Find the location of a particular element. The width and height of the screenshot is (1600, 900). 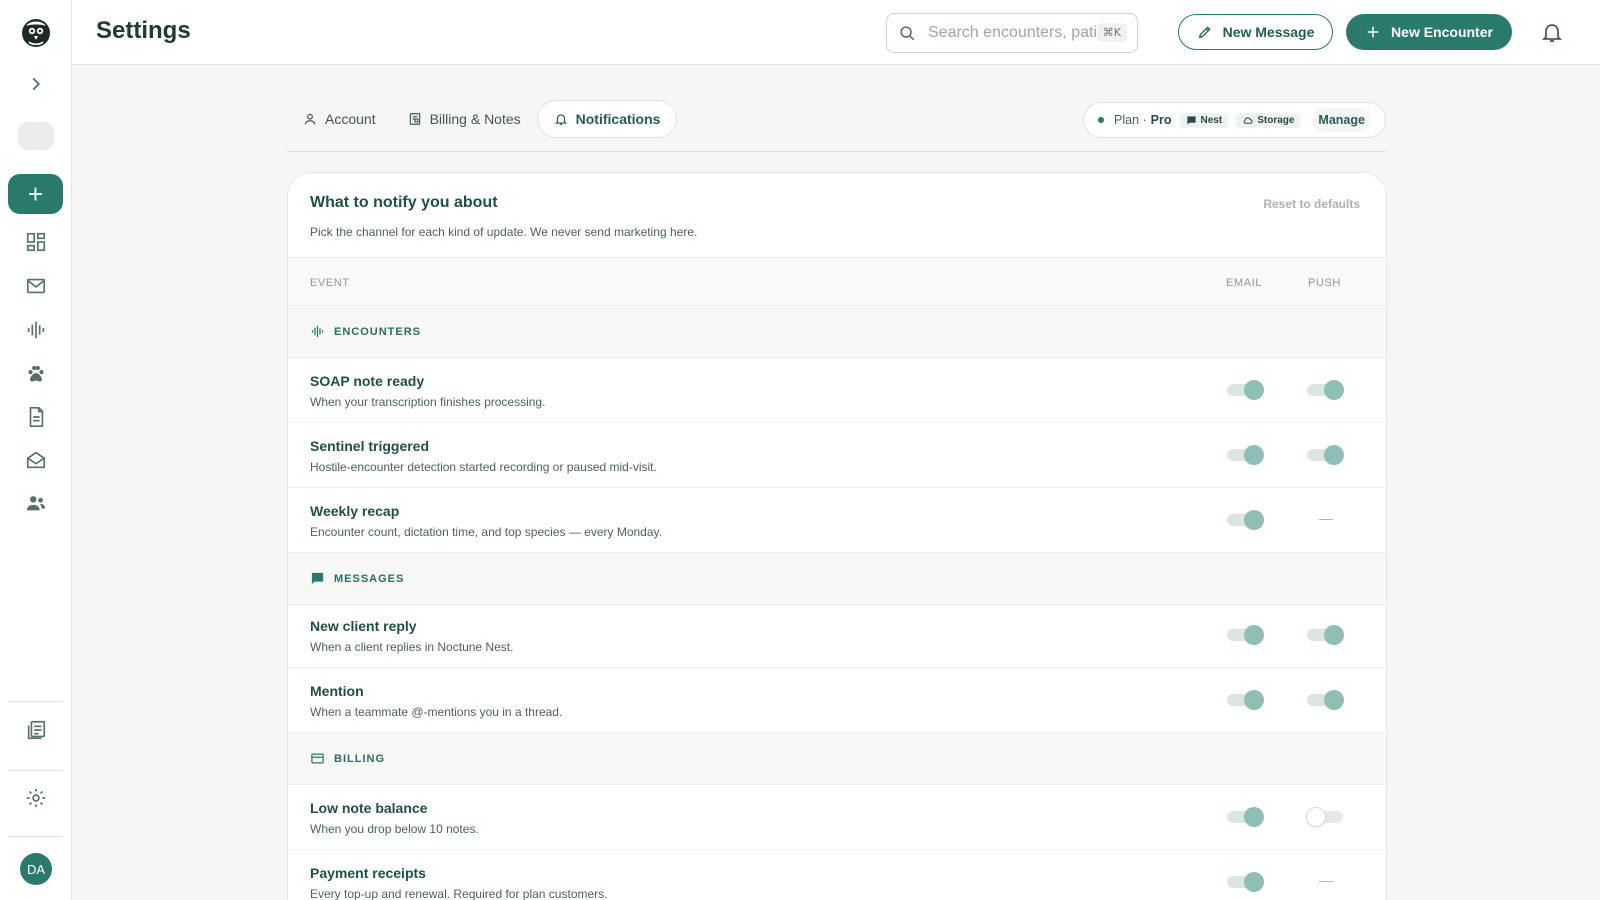

tab-account: Account is located at coordinates (339, 119).